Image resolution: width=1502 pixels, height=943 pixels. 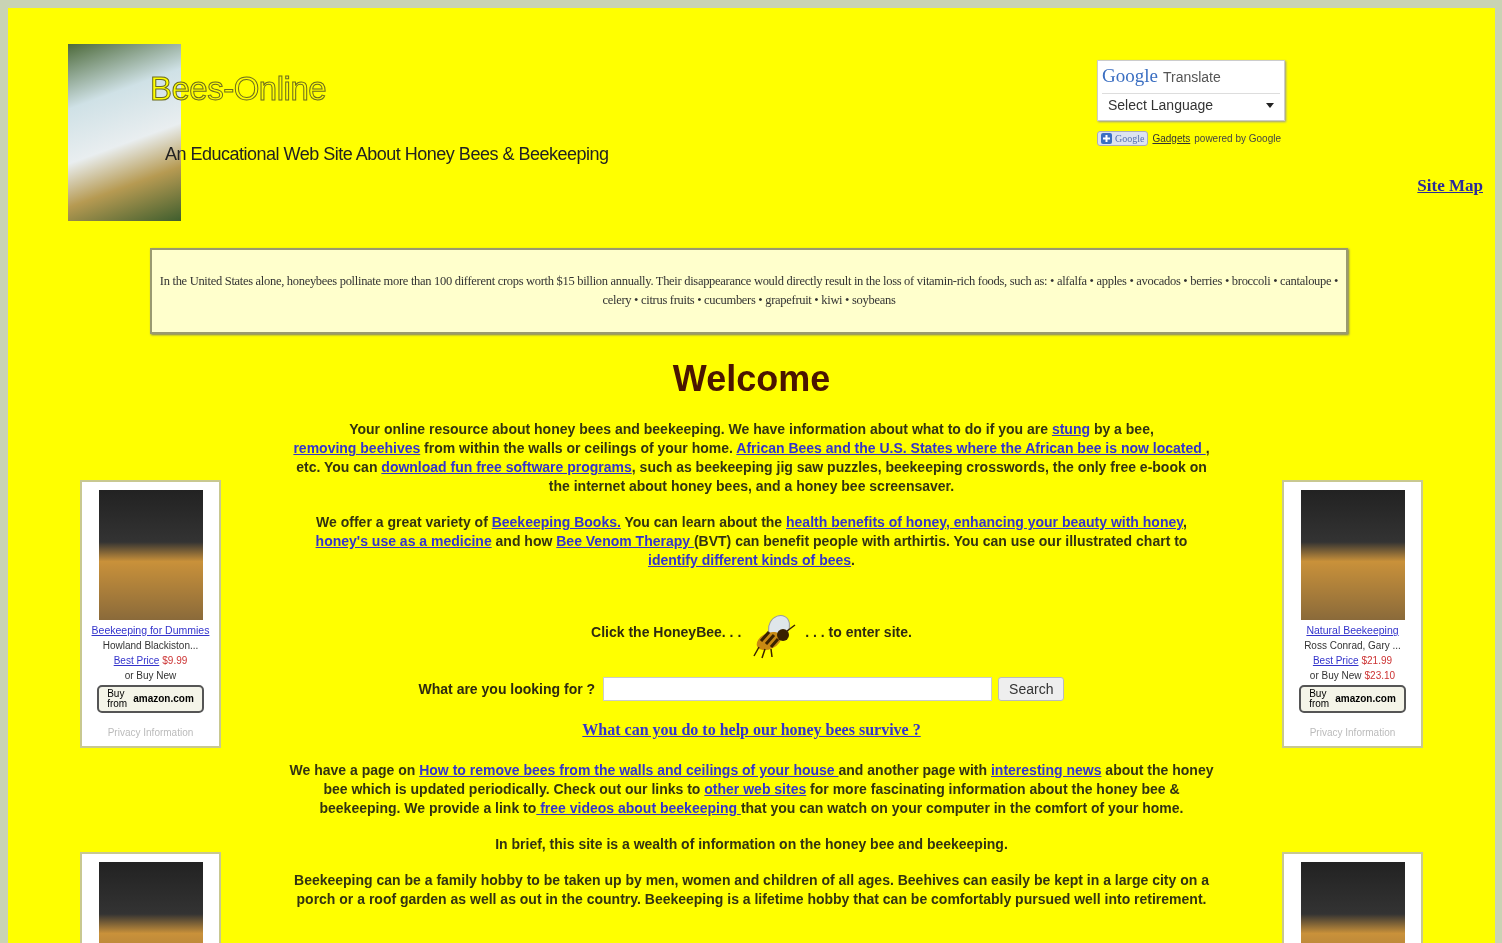 I want to click on translate-label: Translate, so click(x=1191, y=77).